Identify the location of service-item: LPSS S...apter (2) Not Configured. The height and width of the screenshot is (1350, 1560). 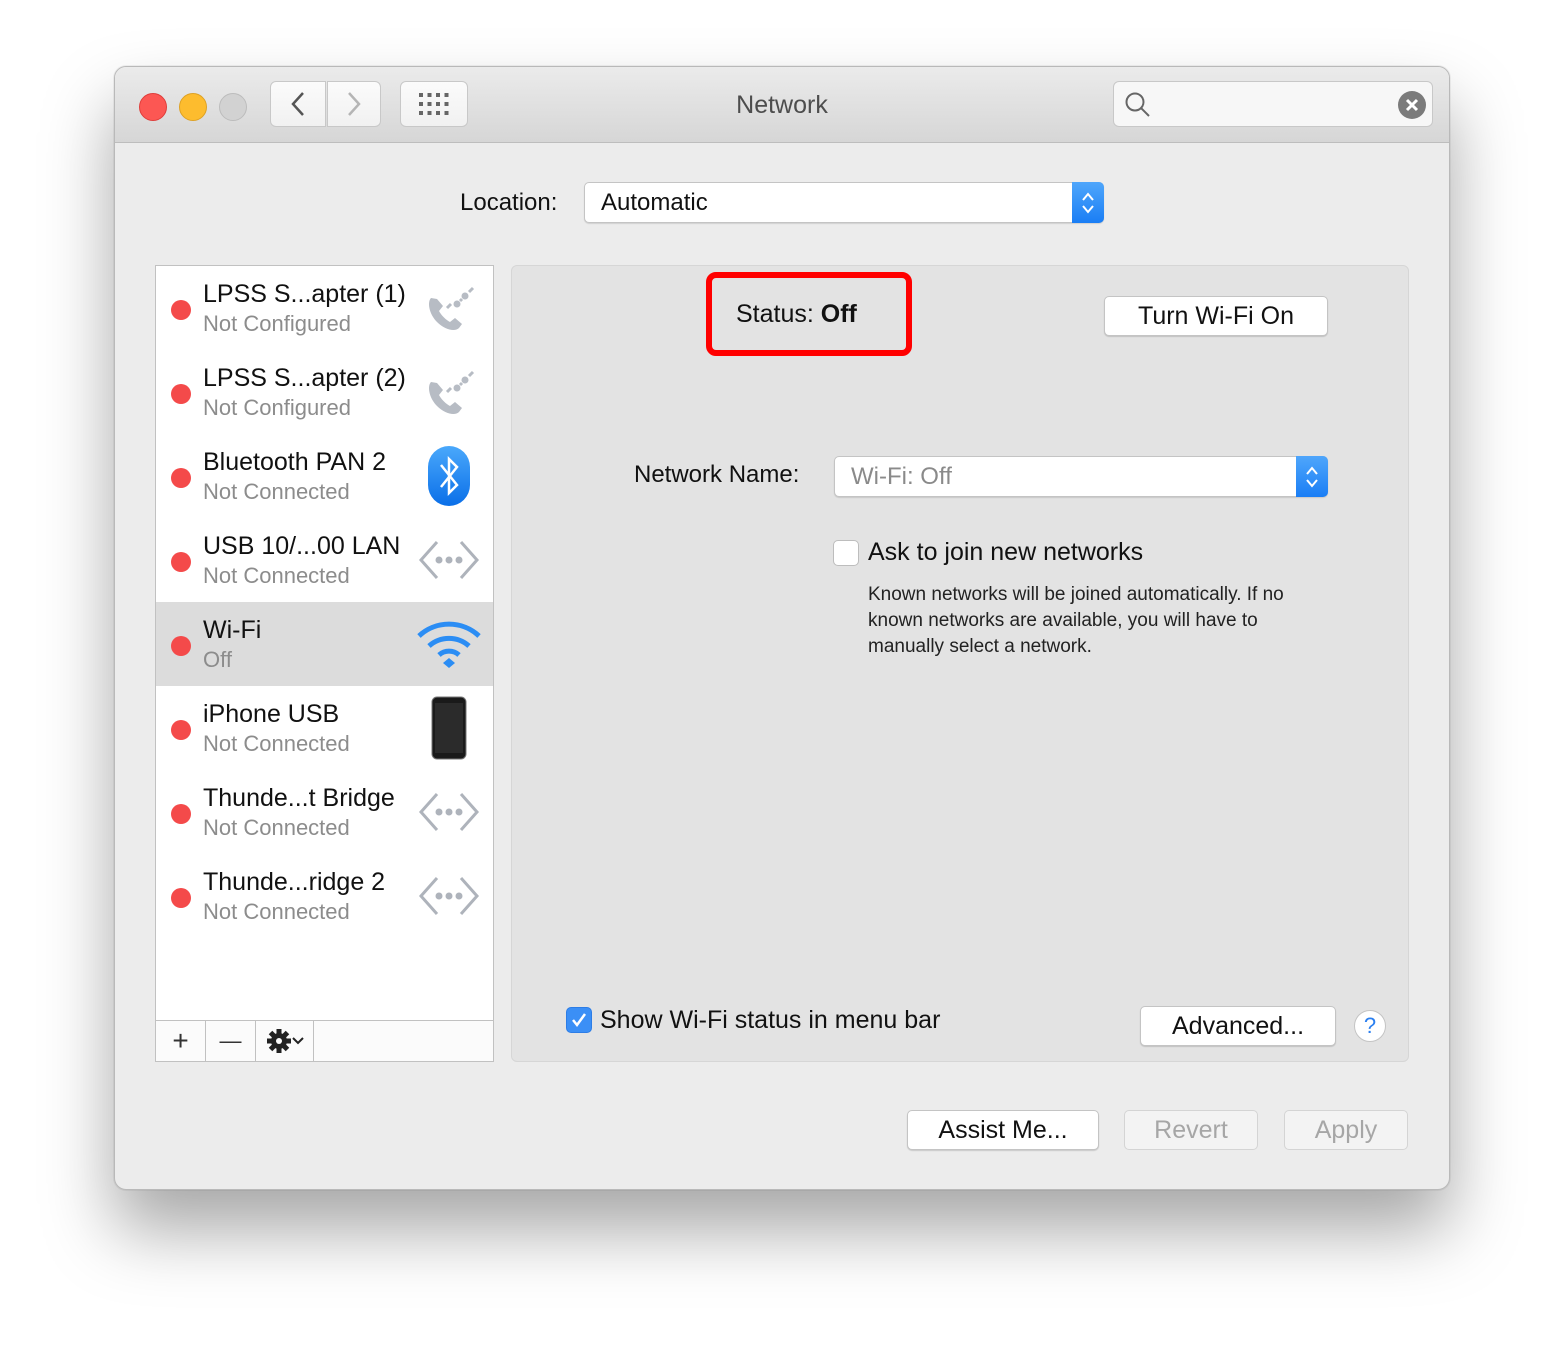
(324, 392).